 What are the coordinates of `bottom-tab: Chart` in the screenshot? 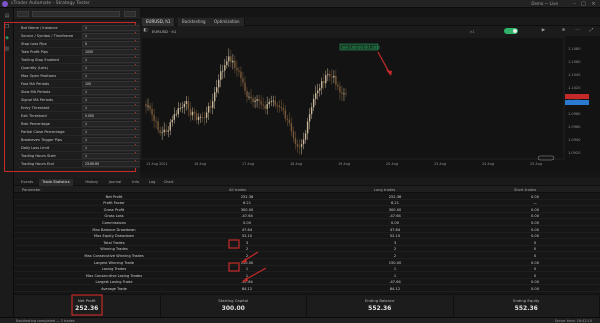 It's located at (169, 182).